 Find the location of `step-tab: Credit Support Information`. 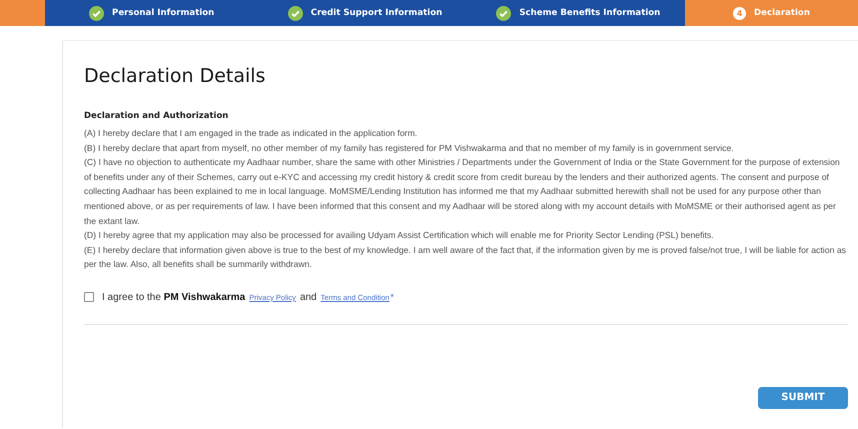

step-tab: Credit Support Information is located at coordinates (365, 13).